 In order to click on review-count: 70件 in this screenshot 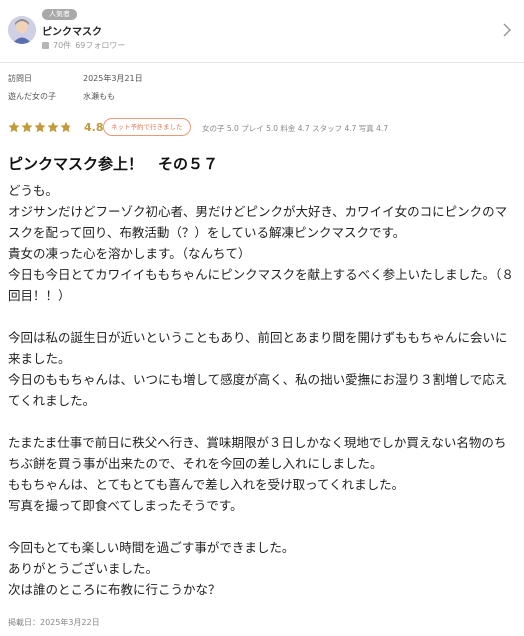, I will do `click(62, 45)`.